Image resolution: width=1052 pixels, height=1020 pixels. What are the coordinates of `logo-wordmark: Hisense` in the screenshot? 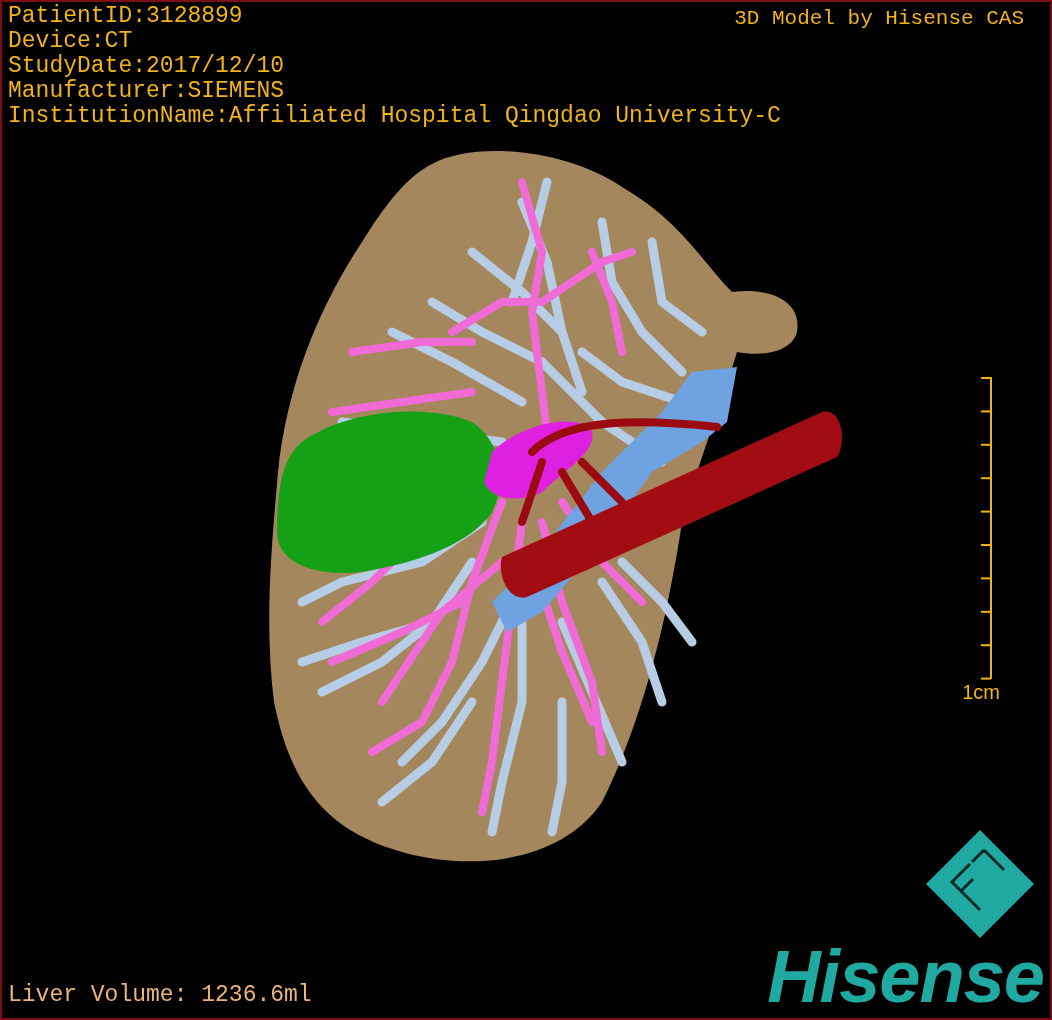 It's located at (905, 977).